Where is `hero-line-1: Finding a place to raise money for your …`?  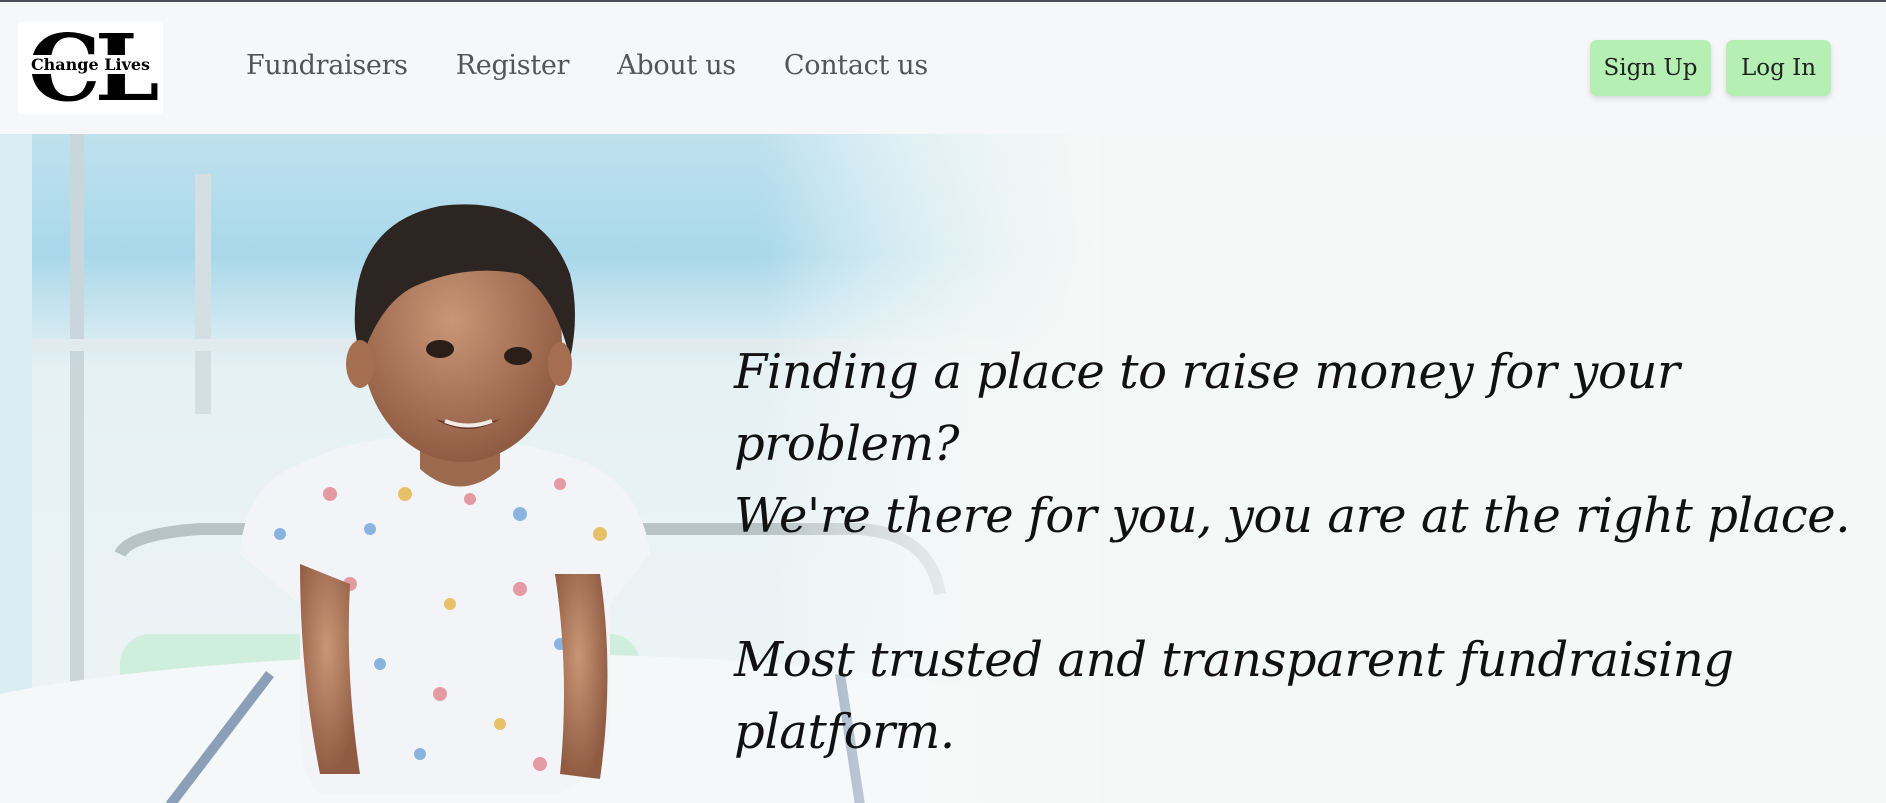
hero-line-1: Finding a place to raise money for your … is located at coordinates (1207, 408).